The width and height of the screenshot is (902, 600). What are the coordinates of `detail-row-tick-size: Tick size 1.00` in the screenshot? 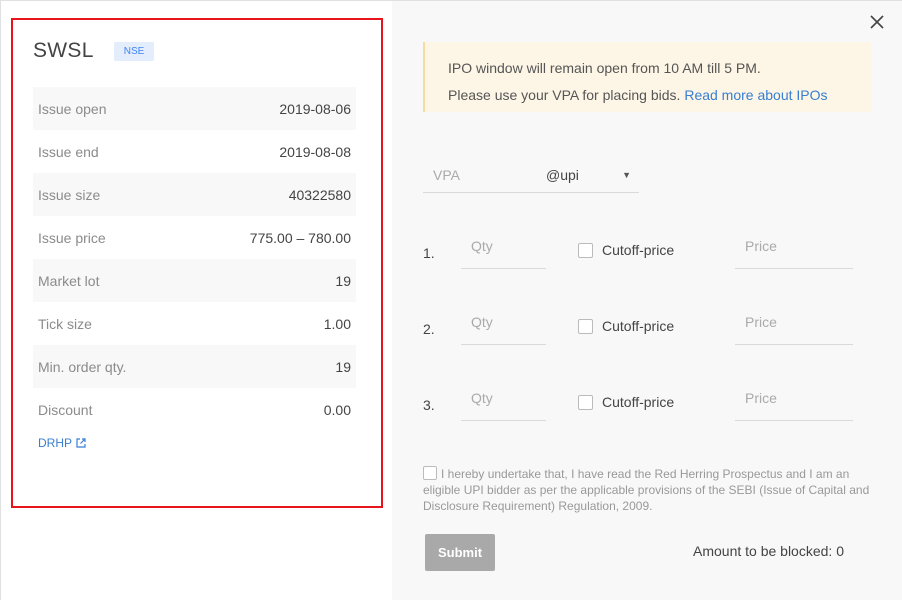 It's located at (194, 323).